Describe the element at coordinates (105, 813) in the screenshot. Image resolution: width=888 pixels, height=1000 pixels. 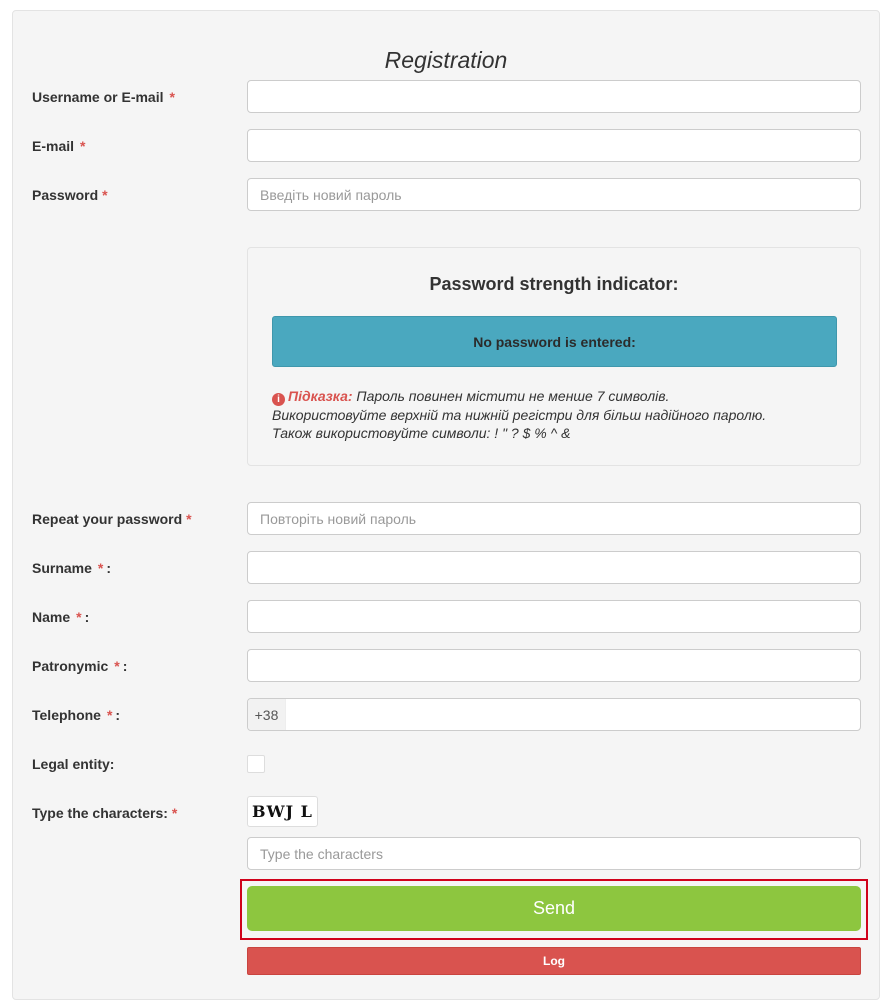
I see `captcha-label: Type the characters: *` at that location.